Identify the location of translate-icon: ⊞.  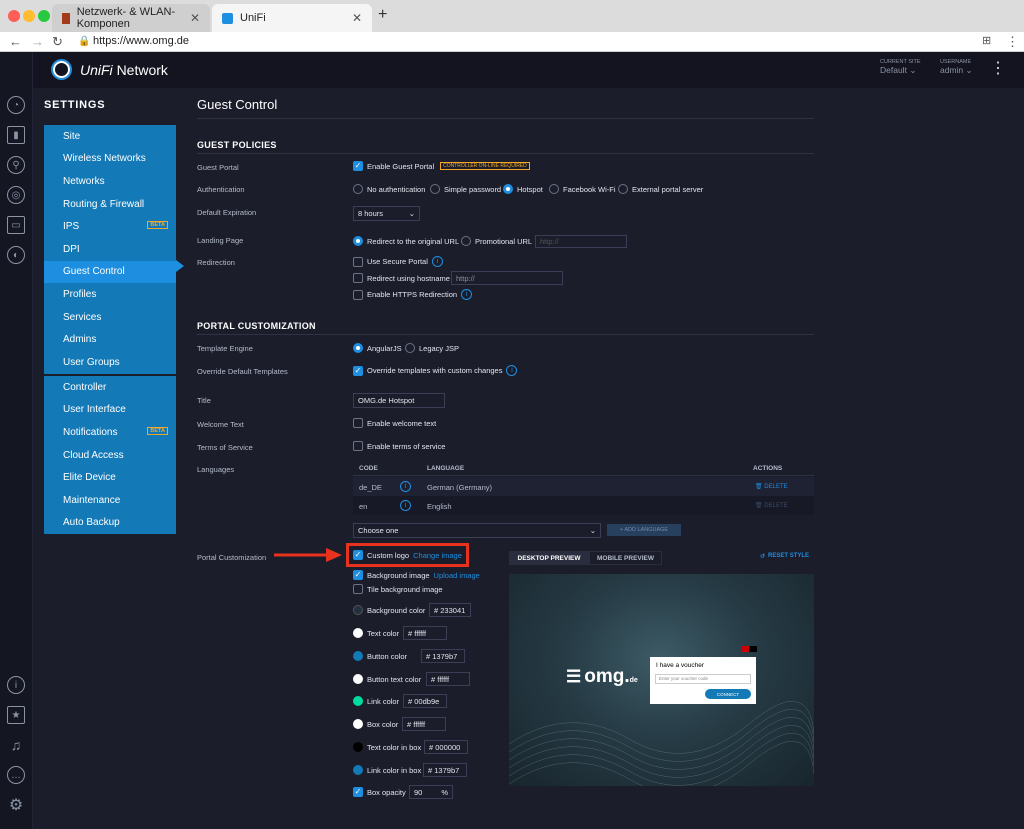
(986, 40).